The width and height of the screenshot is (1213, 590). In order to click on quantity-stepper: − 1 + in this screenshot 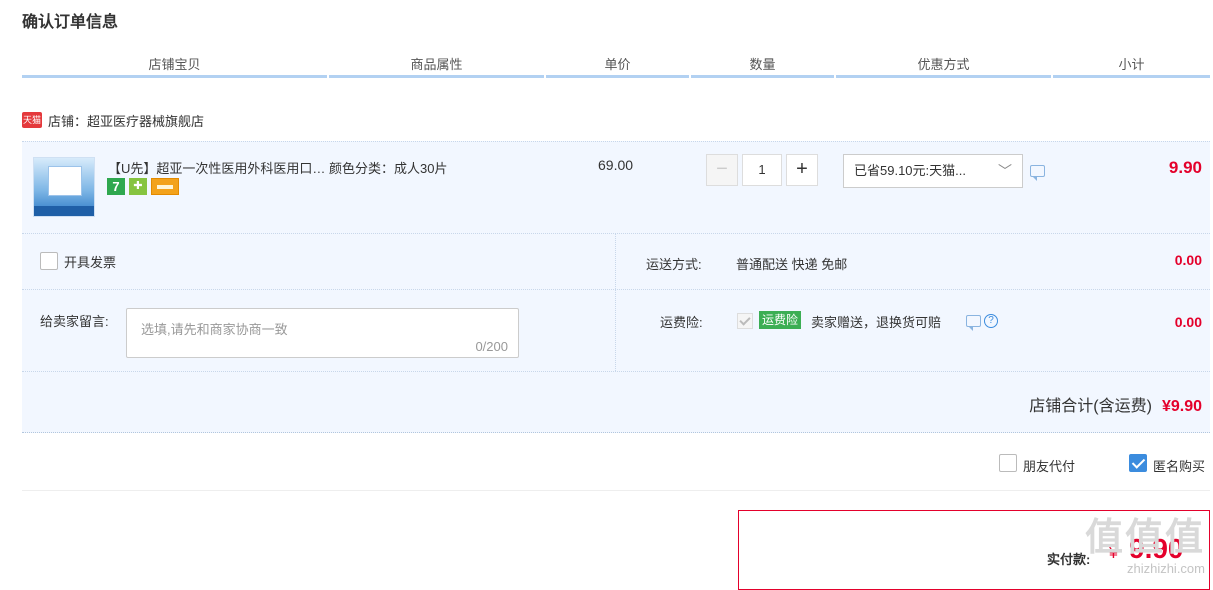, I will do `click(762, 170)`.